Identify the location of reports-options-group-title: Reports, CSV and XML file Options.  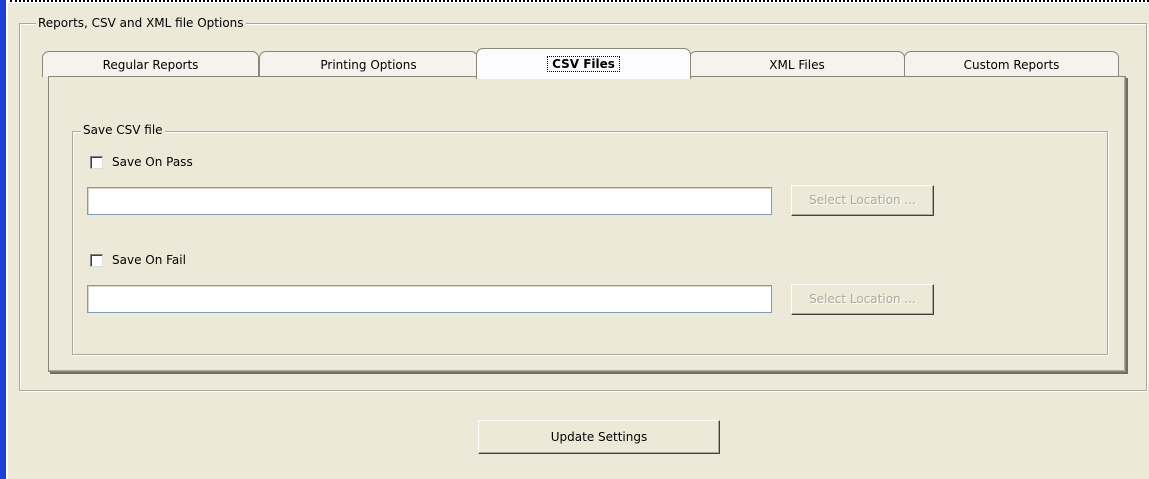
(141, 23).